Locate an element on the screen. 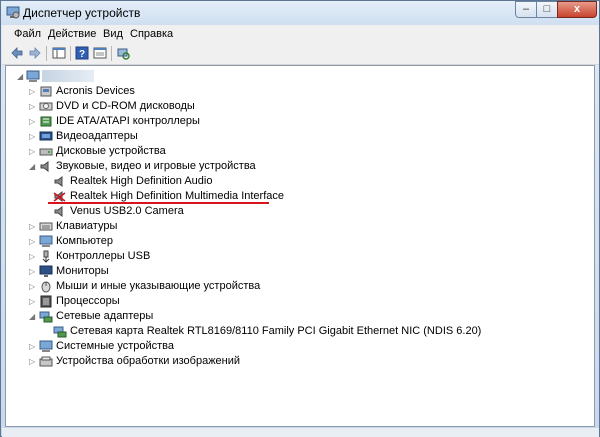  show-hide-console-tree-icon is located at coordinates (59, 53).